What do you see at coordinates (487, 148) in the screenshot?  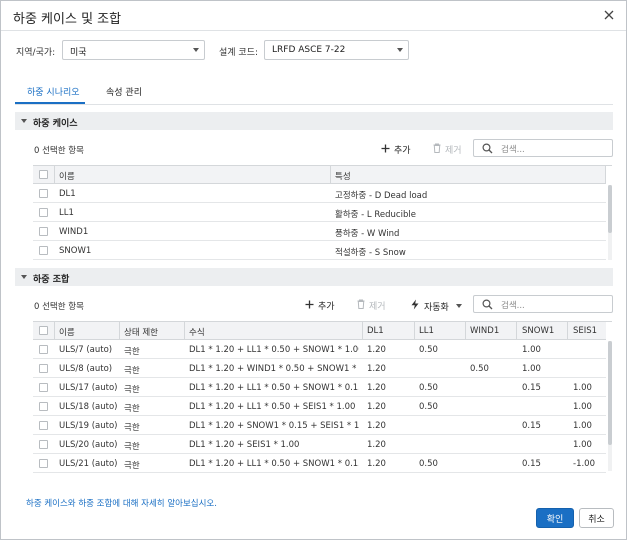 I see `search-icon` at bounding box center [487, 148].